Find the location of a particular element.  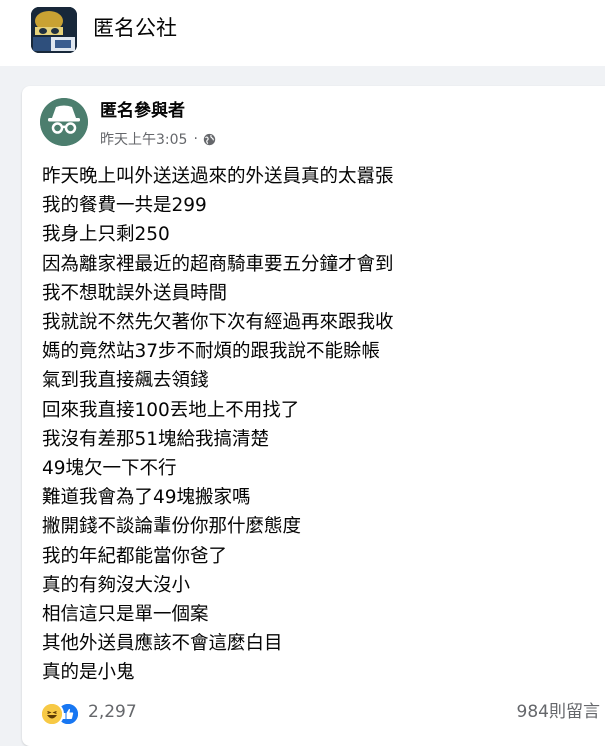

post-meta: 昨天上午3:05 · is located at coordinates (158, 139).